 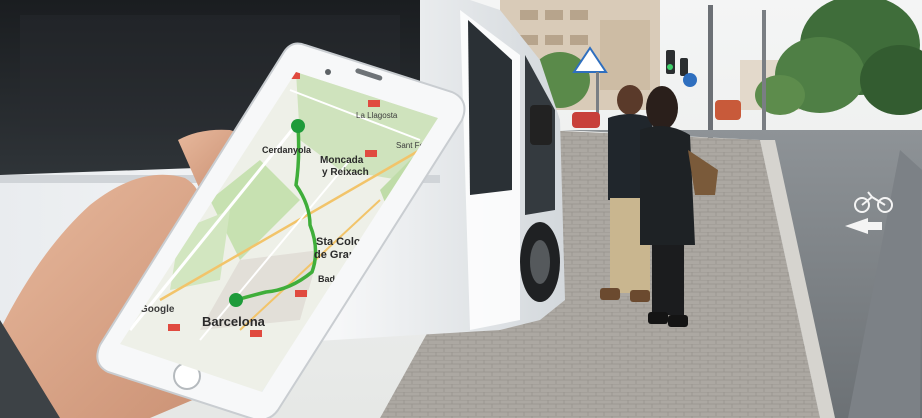 I want to click on front-camera, so click(x=328, y=72).